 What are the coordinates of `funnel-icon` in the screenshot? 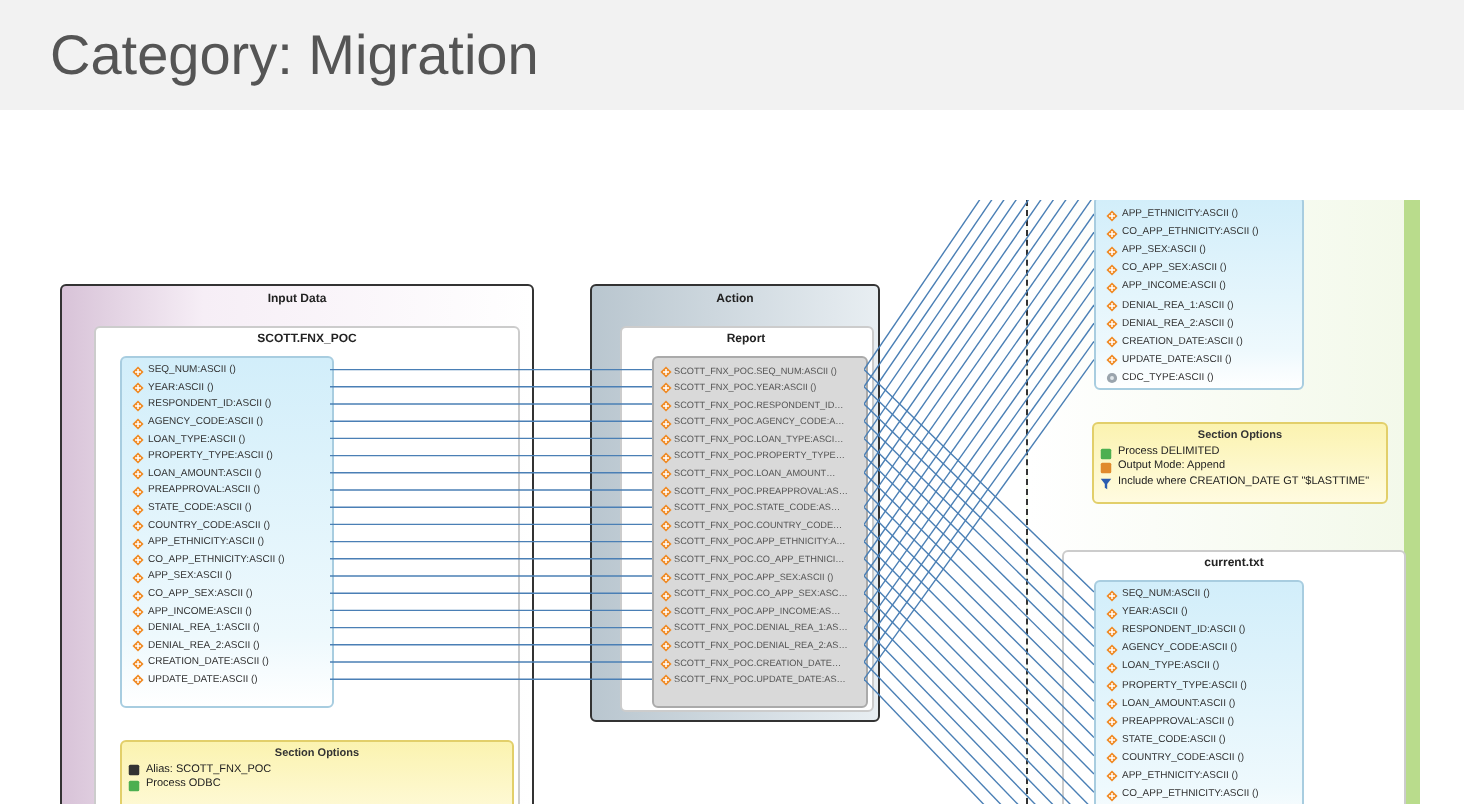 It's located at (1106, 483).